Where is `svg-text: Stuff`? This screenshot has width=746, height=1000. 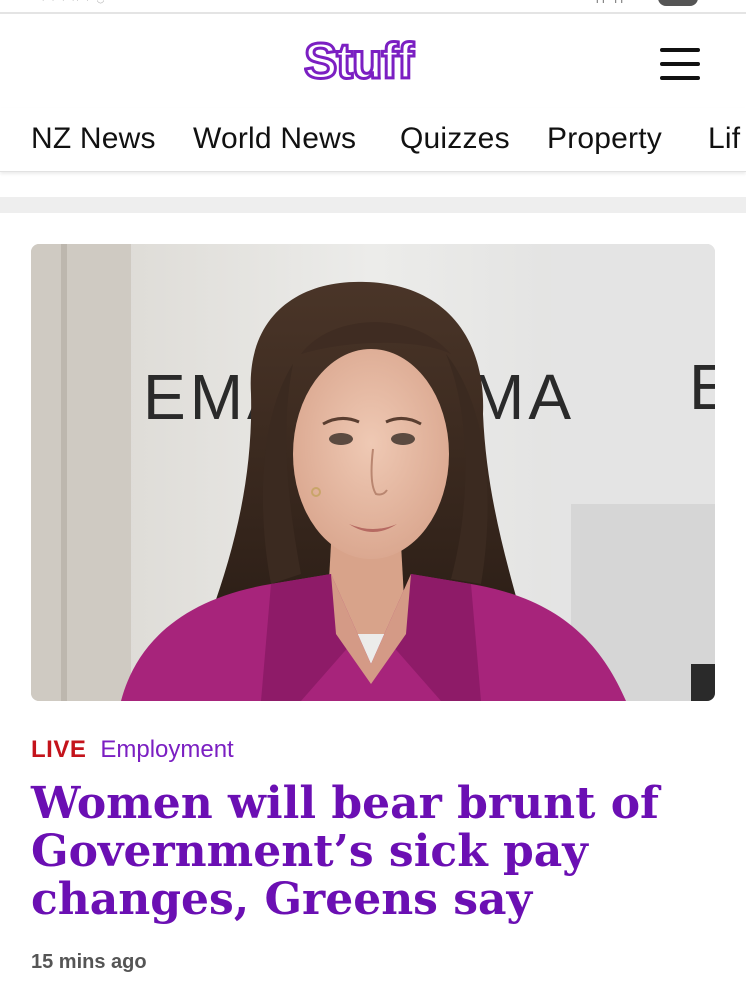 svg-text: Stuff is located at coordinates (359, 62).